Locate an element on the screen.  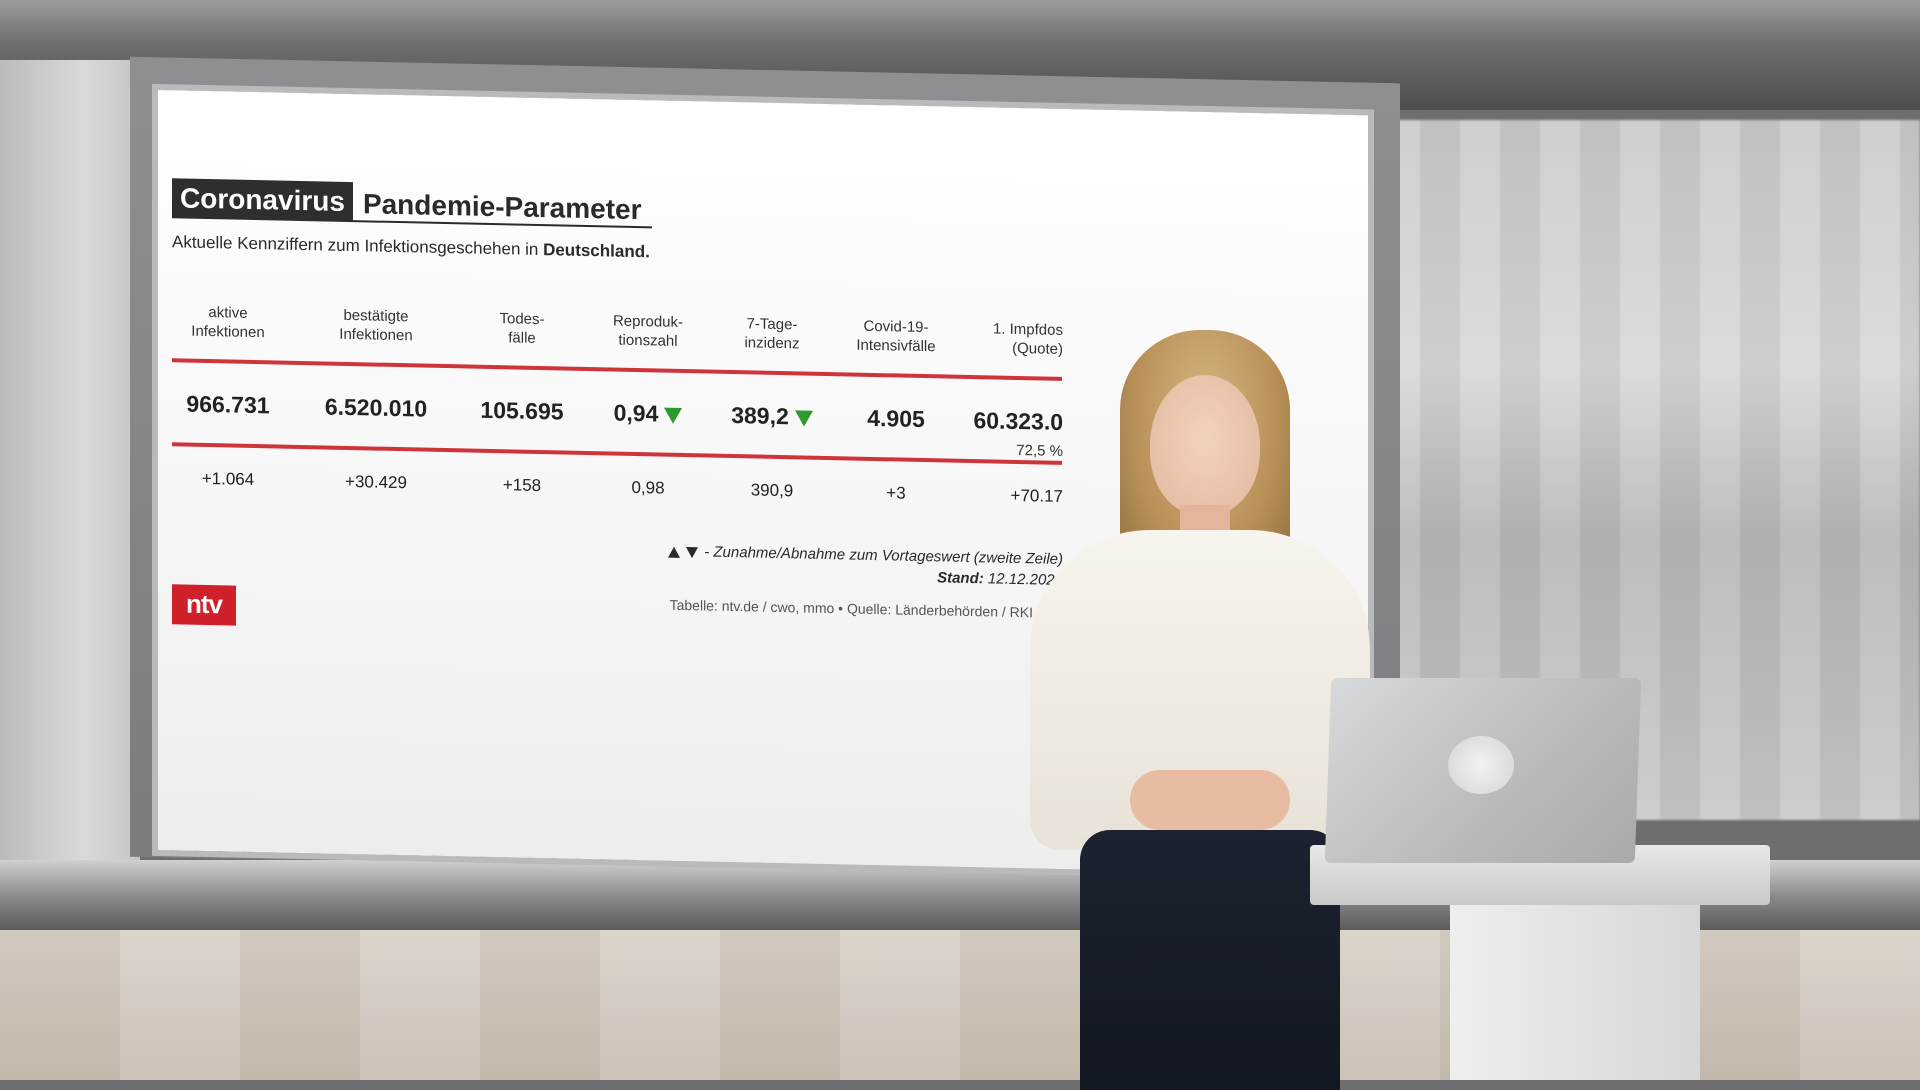
prev-bestaetigte: +30.429 is located at coordinates (376, 482).